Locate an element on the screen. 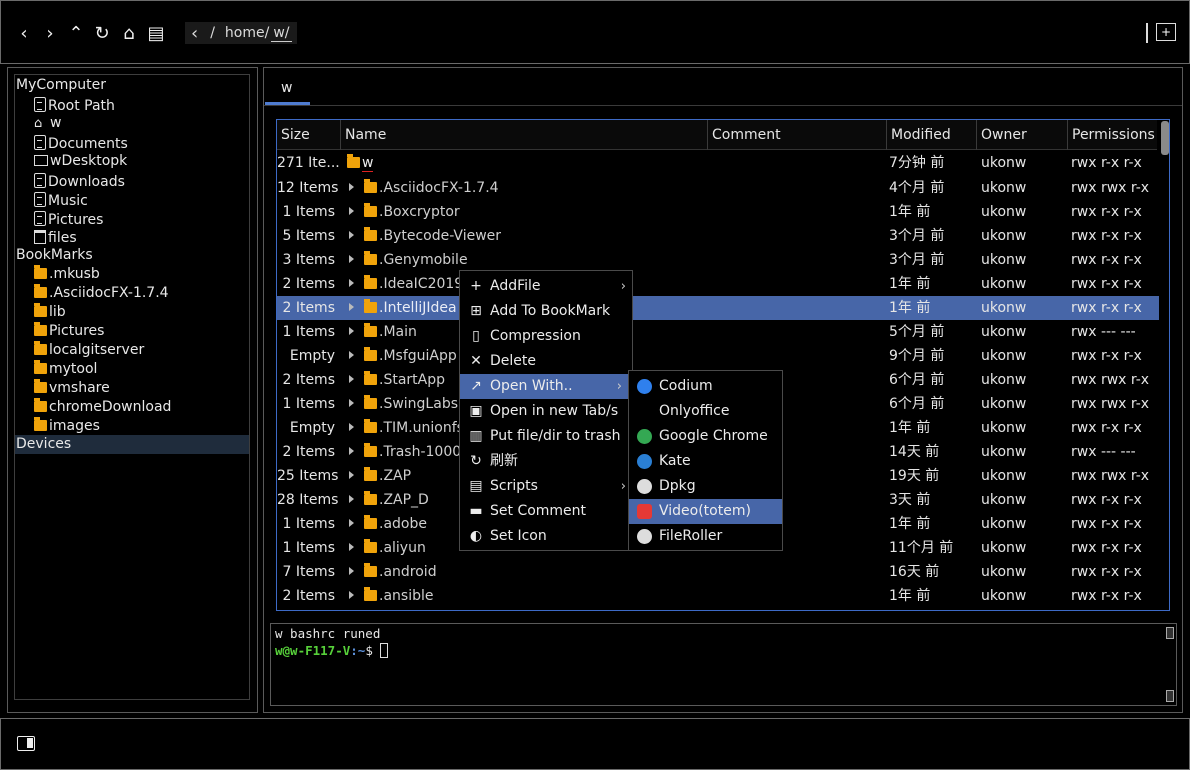 This screenshot has height=770, width=1190. table-row: 1 Items .Main 5个月 前 ukonw rwx --- --- is located at coordinates (718, 332).